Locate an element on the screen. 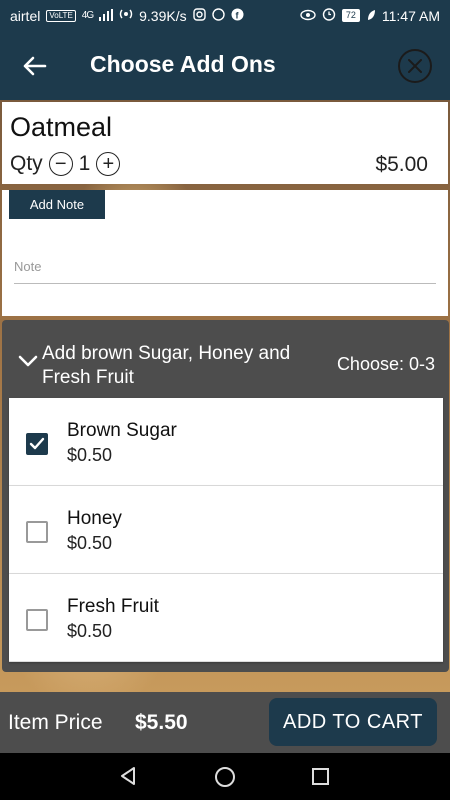  add-note-button: Add Note is located at coordinates (57, 204).